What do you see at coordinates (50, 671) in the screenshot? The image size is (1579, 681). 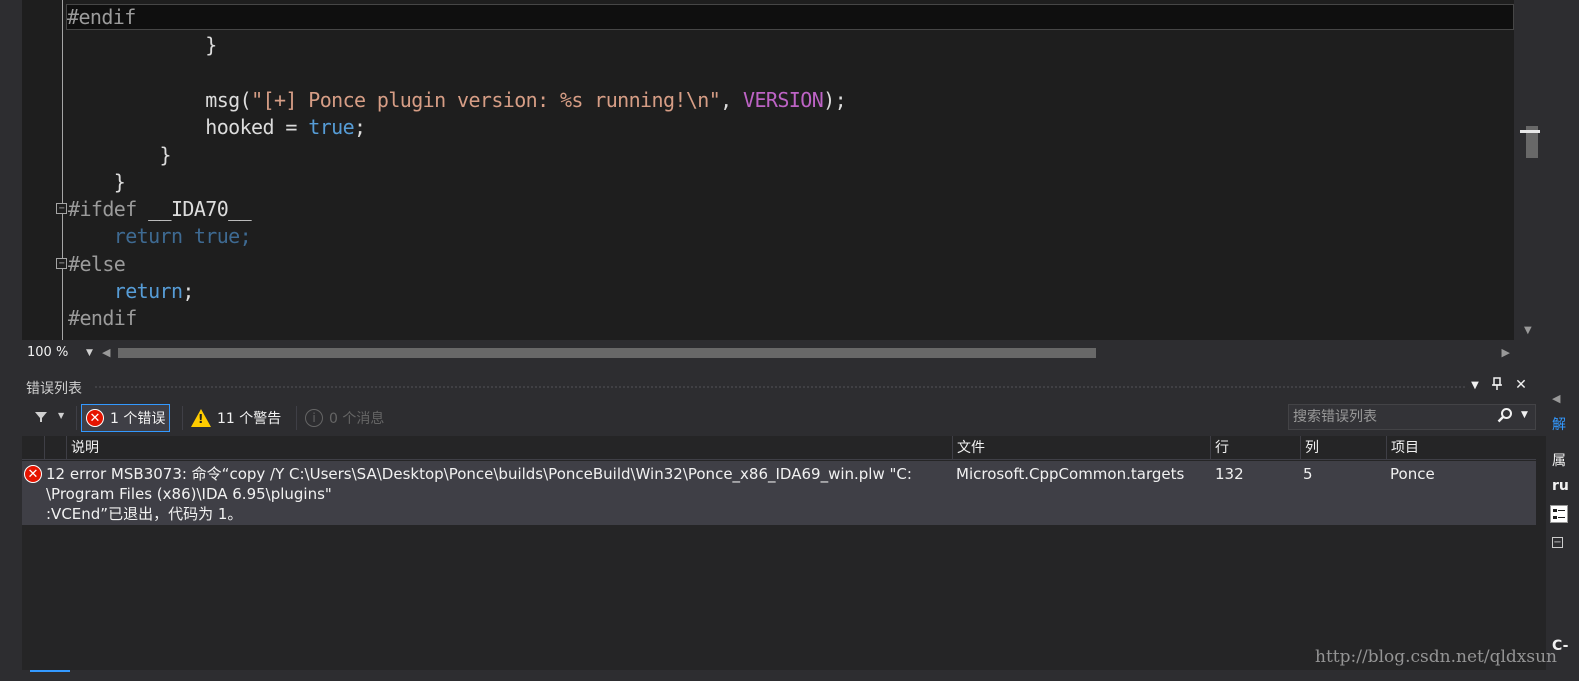 I see `active-tab-indicator` at bounding box center [50, 671].